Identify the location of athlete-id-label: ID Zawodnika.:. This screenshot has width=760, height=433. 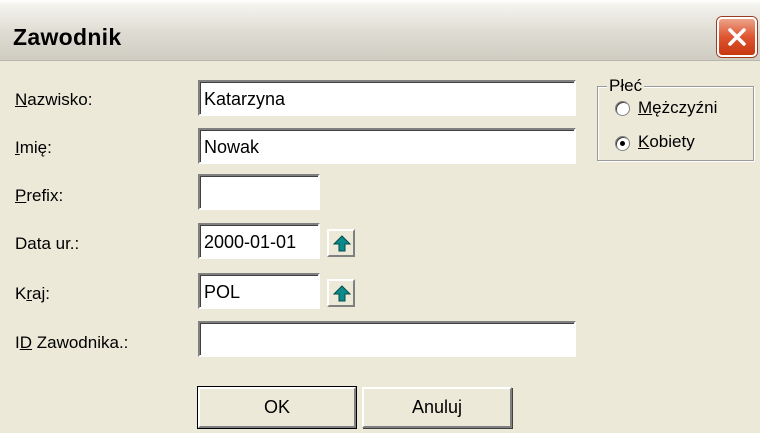
(72, 342).